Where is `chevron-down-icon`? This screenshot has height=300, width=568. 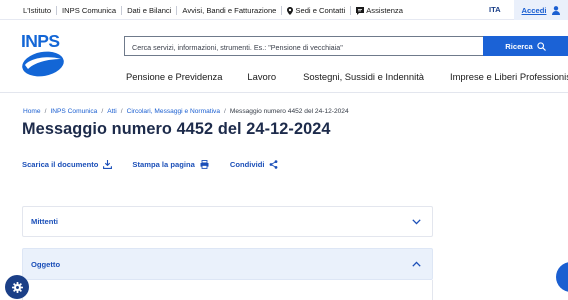 chevron-down-icon is located at coordinates (416, 221).